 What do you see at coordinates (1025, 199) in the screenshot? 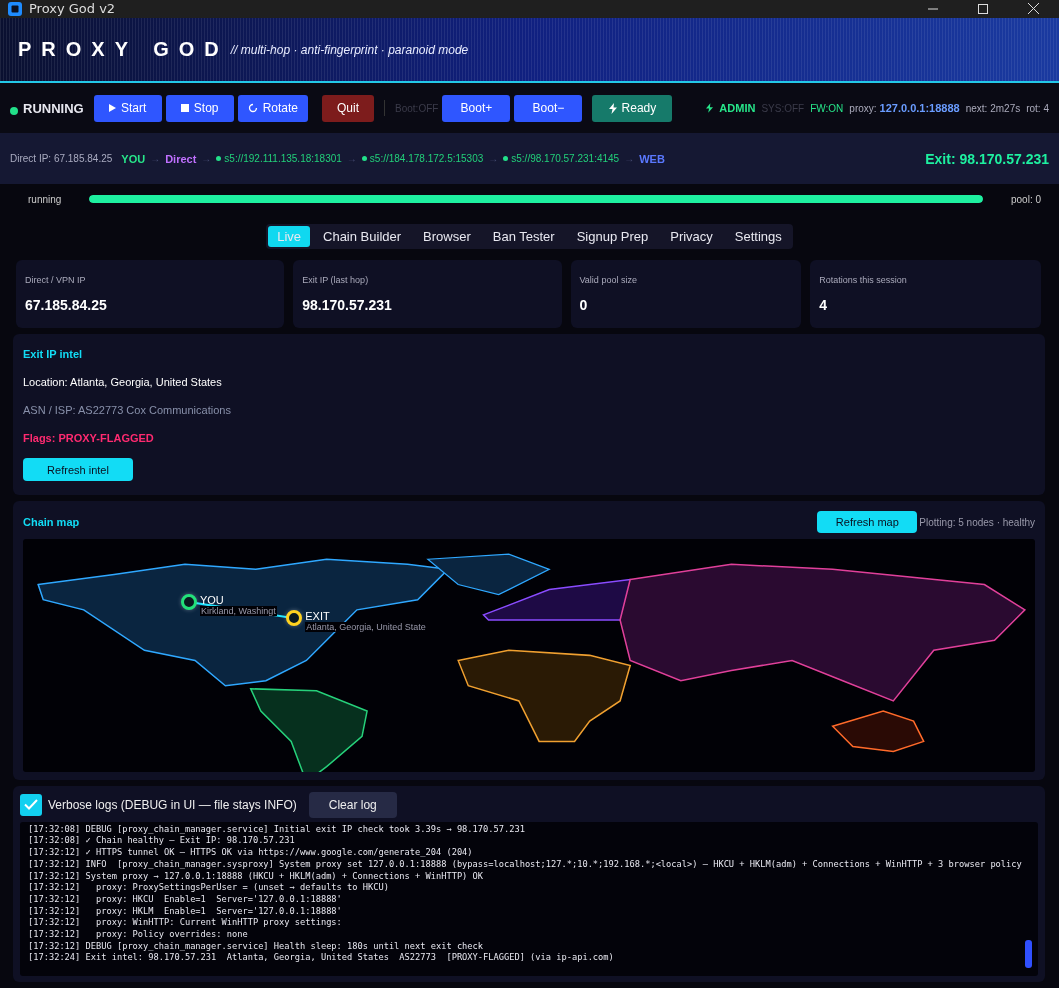
I see `pool-count: pool: 0` at bounding box center [1025, 199].